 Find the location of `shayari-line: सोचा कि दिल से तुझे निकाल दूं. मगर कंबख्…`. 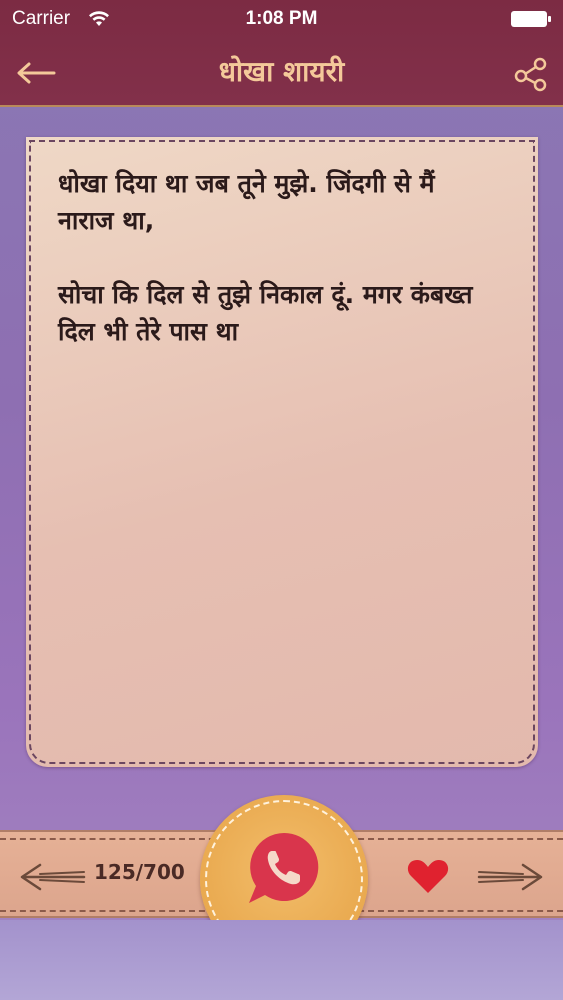

shayari-line: सोचा कि दिल से तुझे निकाल दूं. मगर कंबख्… is located at coordinates (265, 313).